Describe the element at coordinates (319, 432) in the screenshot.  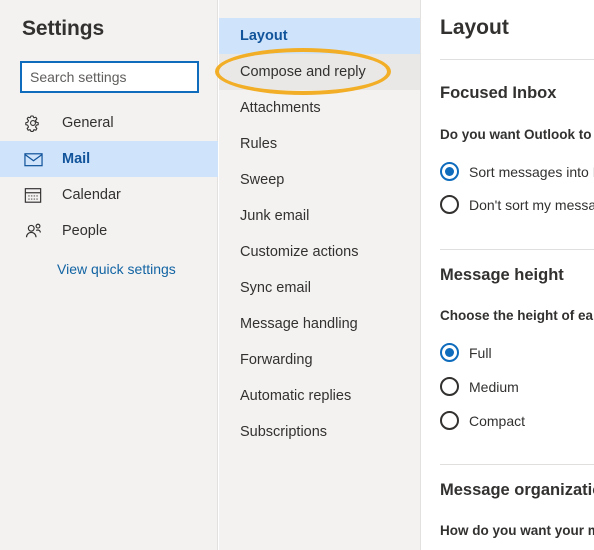
I see `menu-item-subscriptions: Subscriptions` at that location.